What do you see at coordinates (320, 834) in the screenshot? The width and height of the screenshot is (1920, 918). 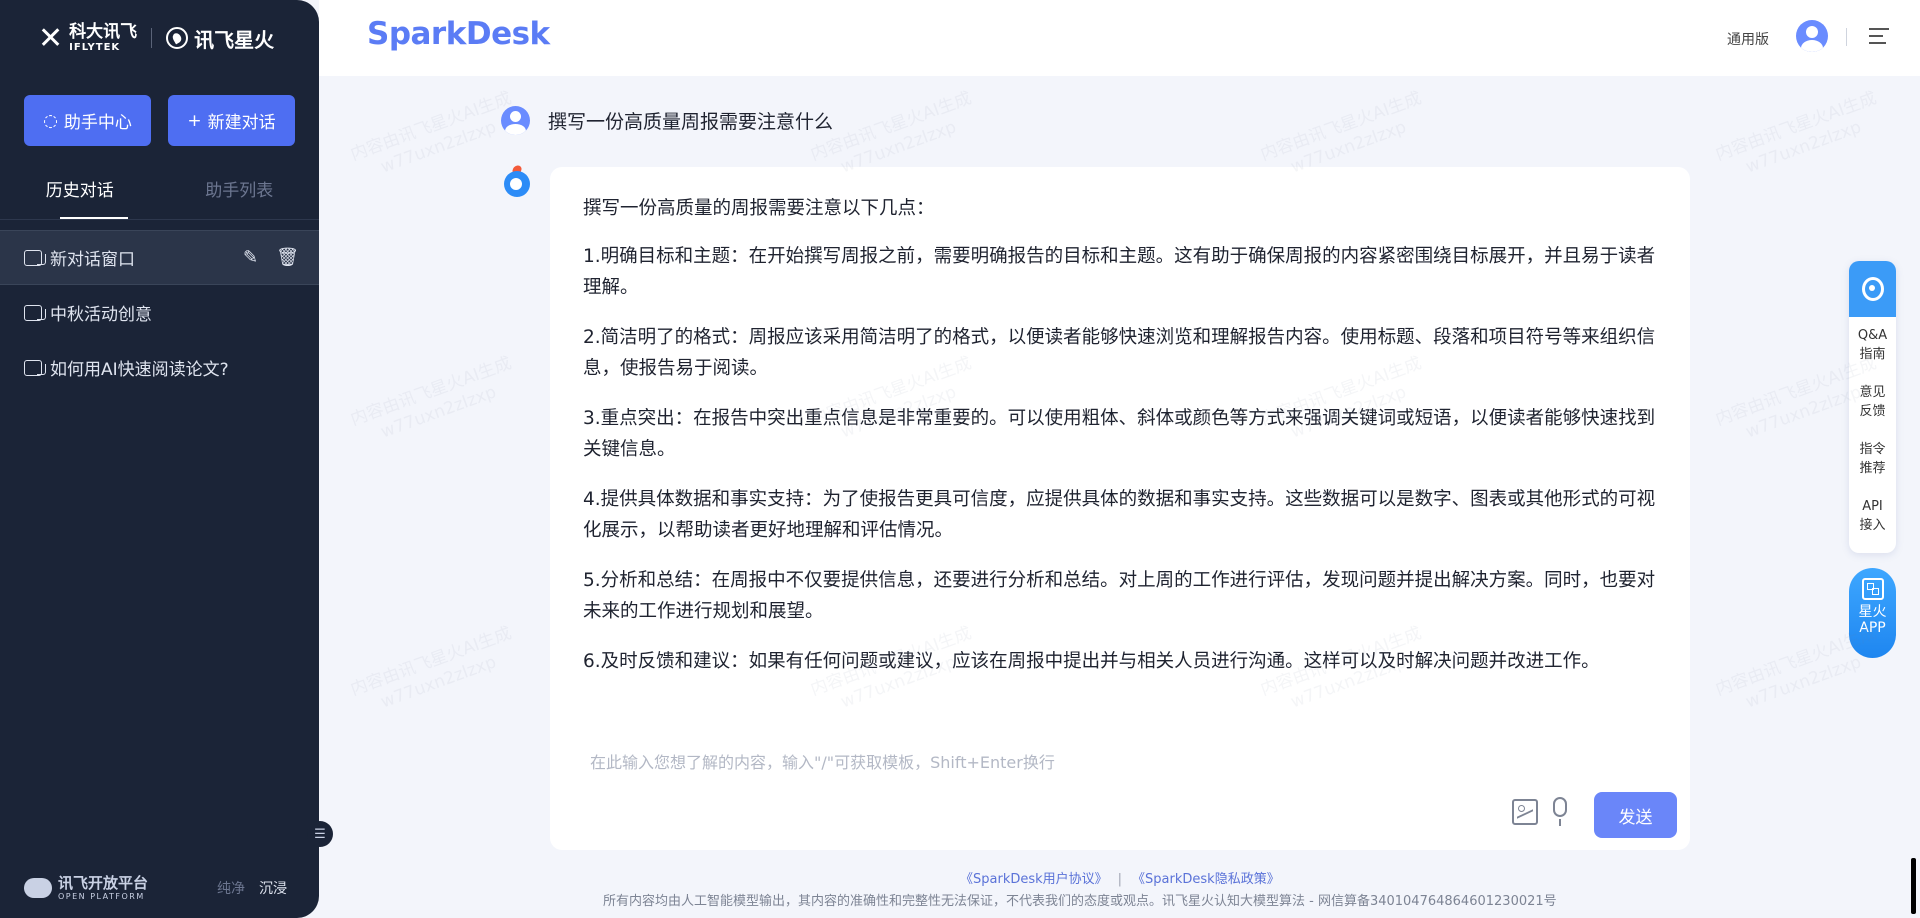 I see `collapse-sidebar-icon: ☰` at bounding box center [320, 834].